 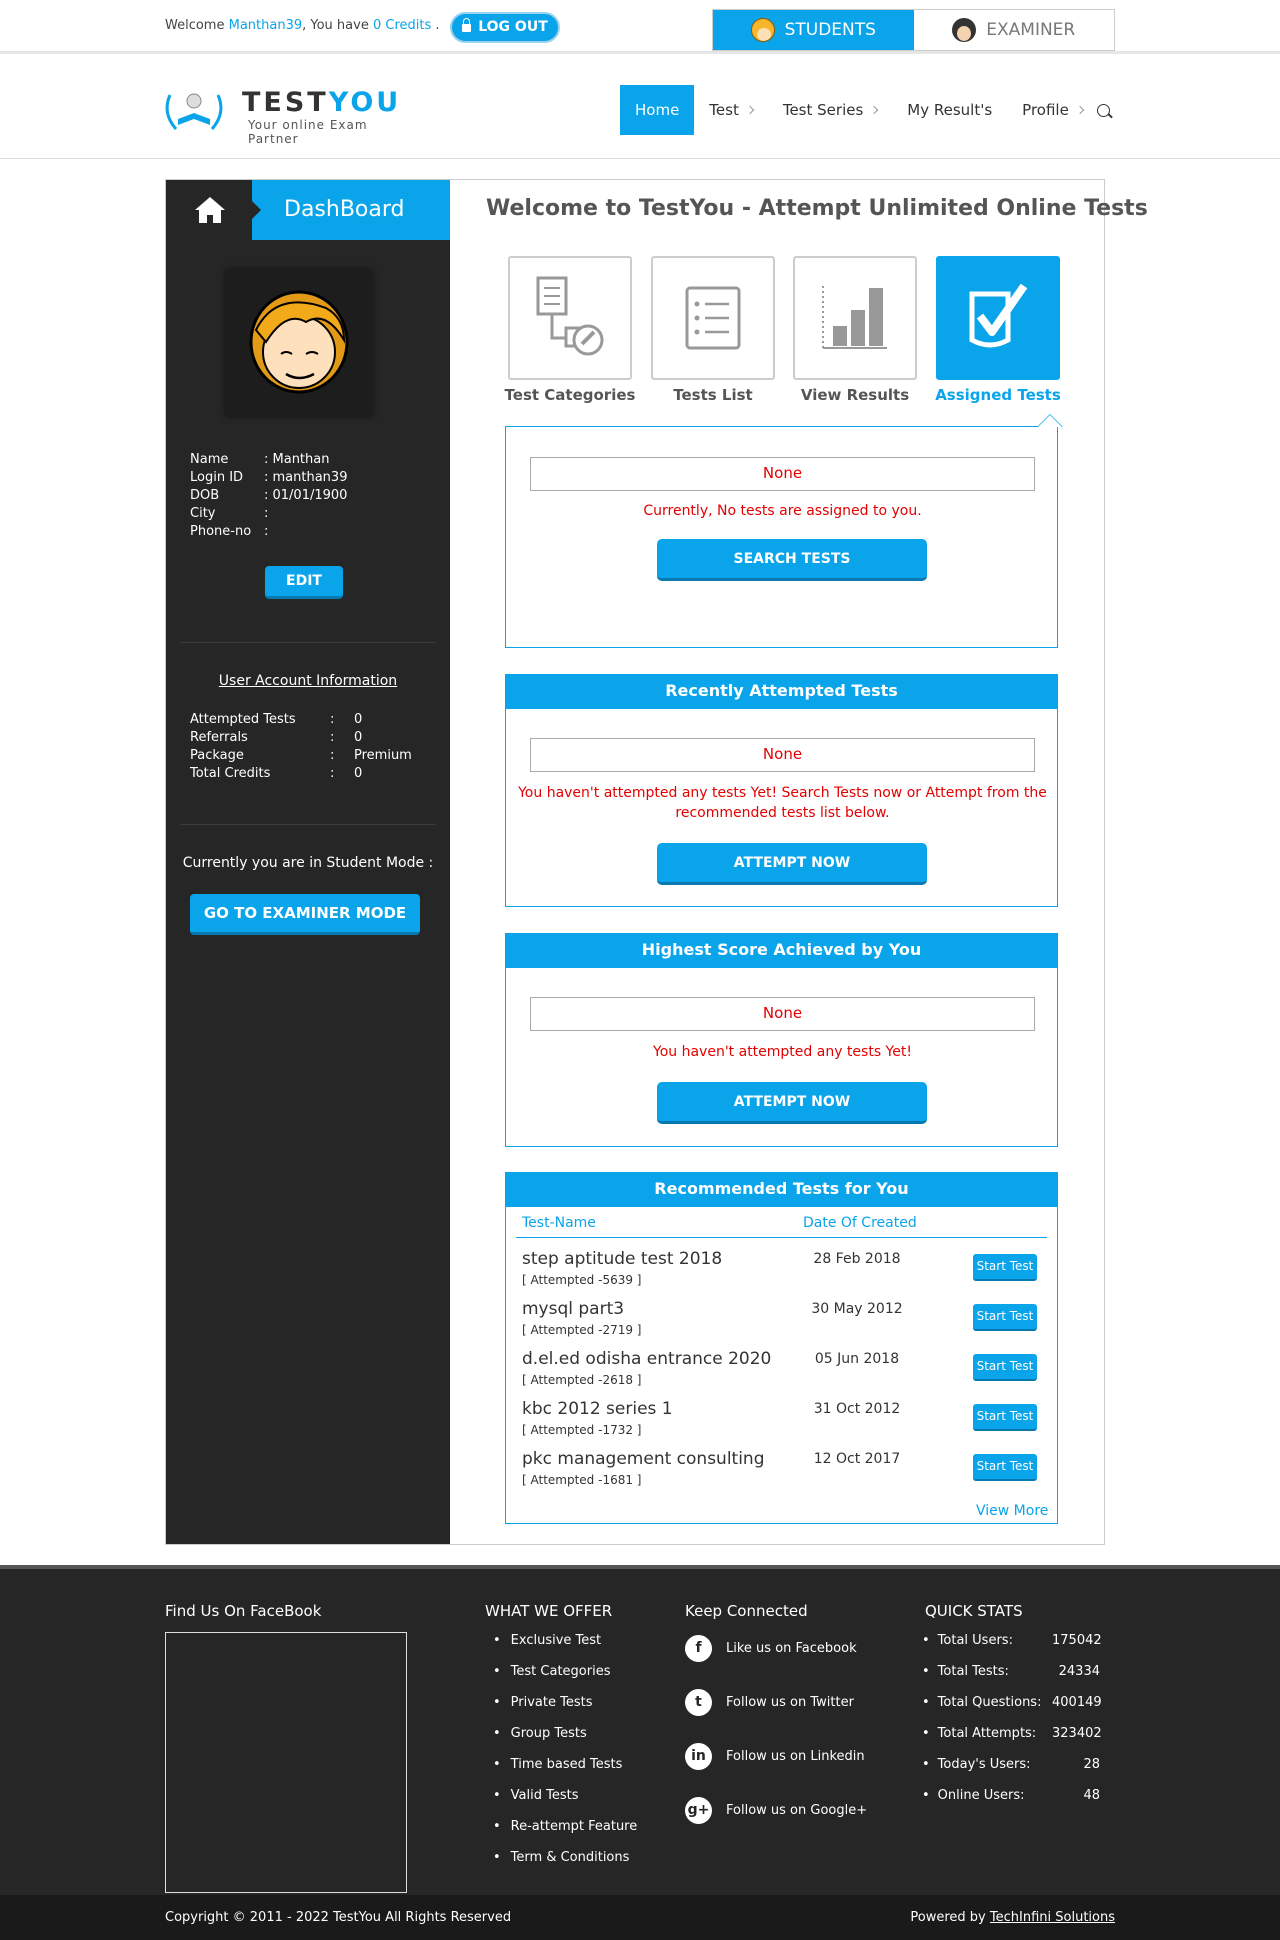 I want to click on created-date: 12 Oct 2017, so click(x=857, y=1459).